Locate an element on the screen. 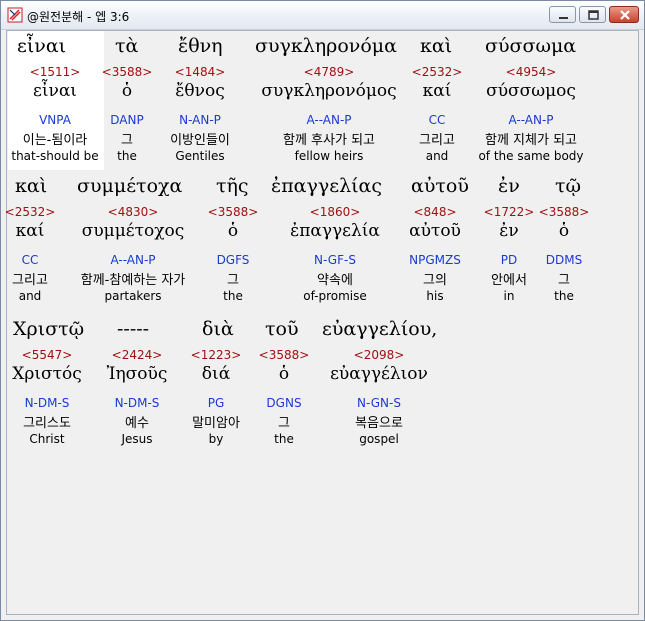  word-num: <4954> is located at coordinates (531, 72).